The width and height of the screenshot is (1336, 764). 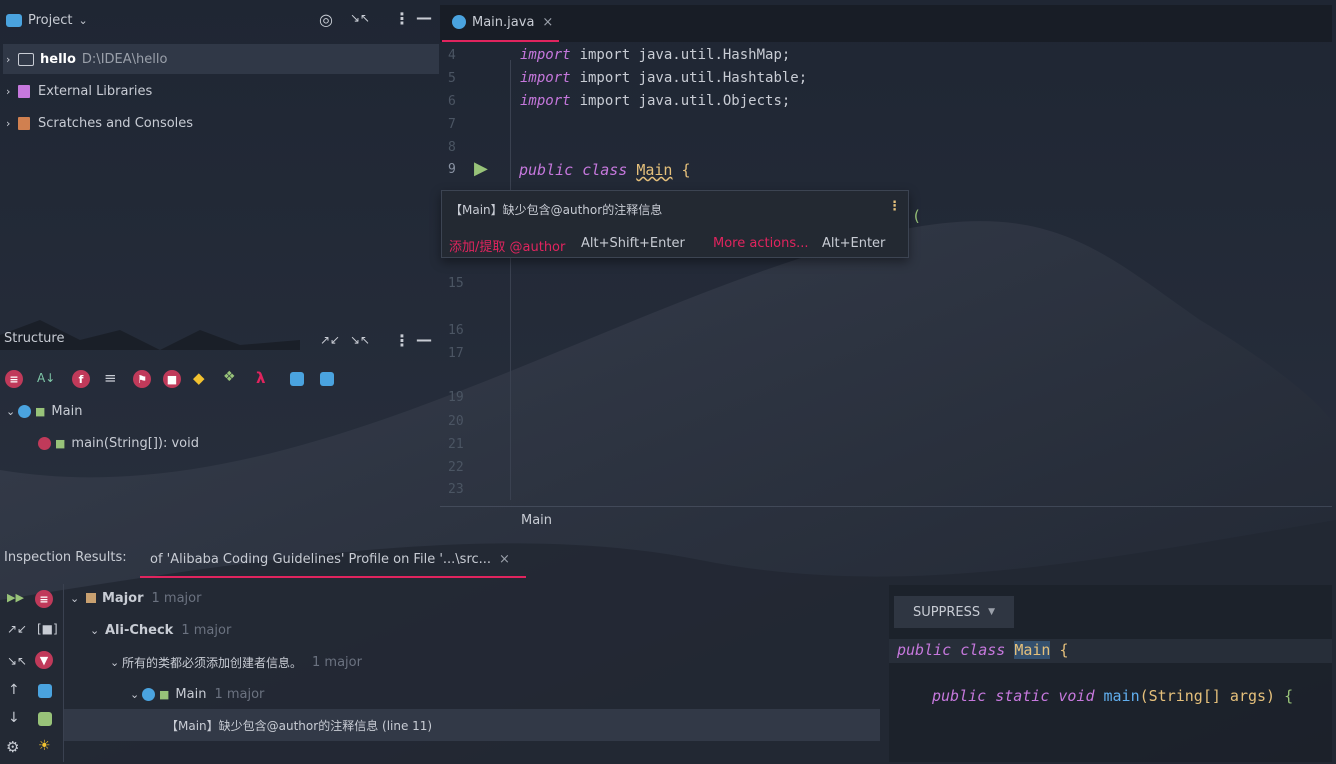 I want to click on tree-item-label: External Libraries, so click(x=95, y=91).